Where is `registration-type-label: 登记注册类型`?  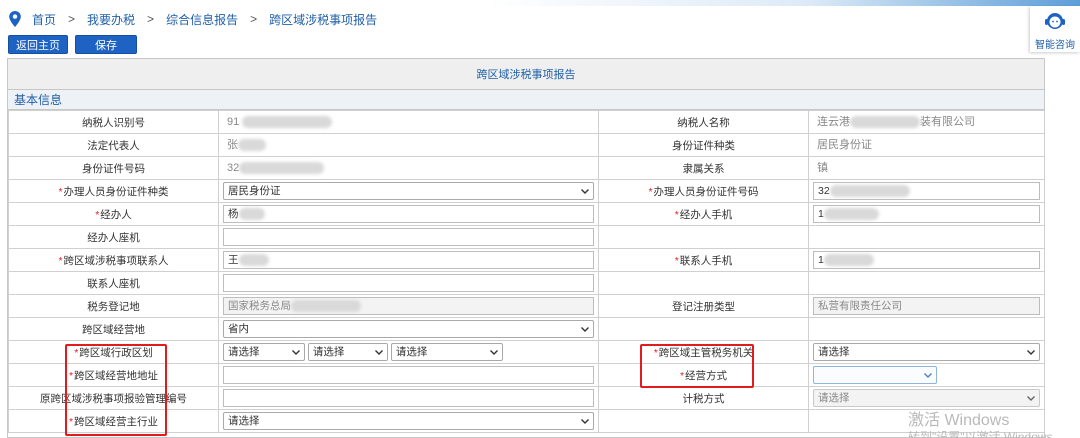 registration-type-label: 登记注册类型 is located at coordinates (703, 306).